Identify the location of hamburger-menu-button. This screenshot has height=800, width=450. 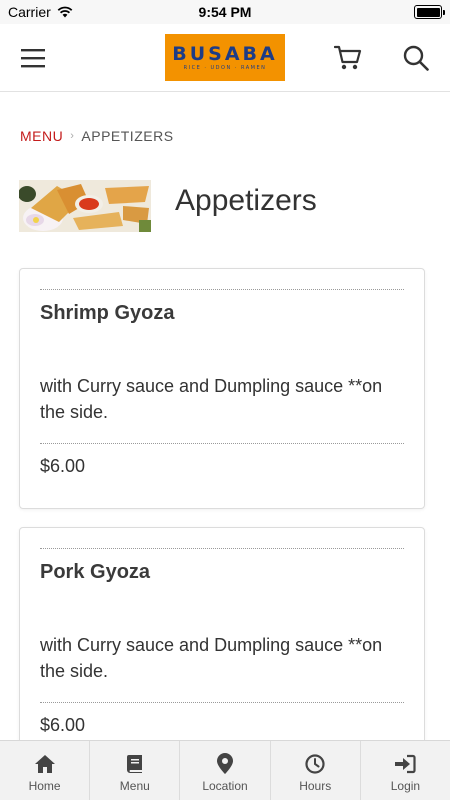
(33, 58).